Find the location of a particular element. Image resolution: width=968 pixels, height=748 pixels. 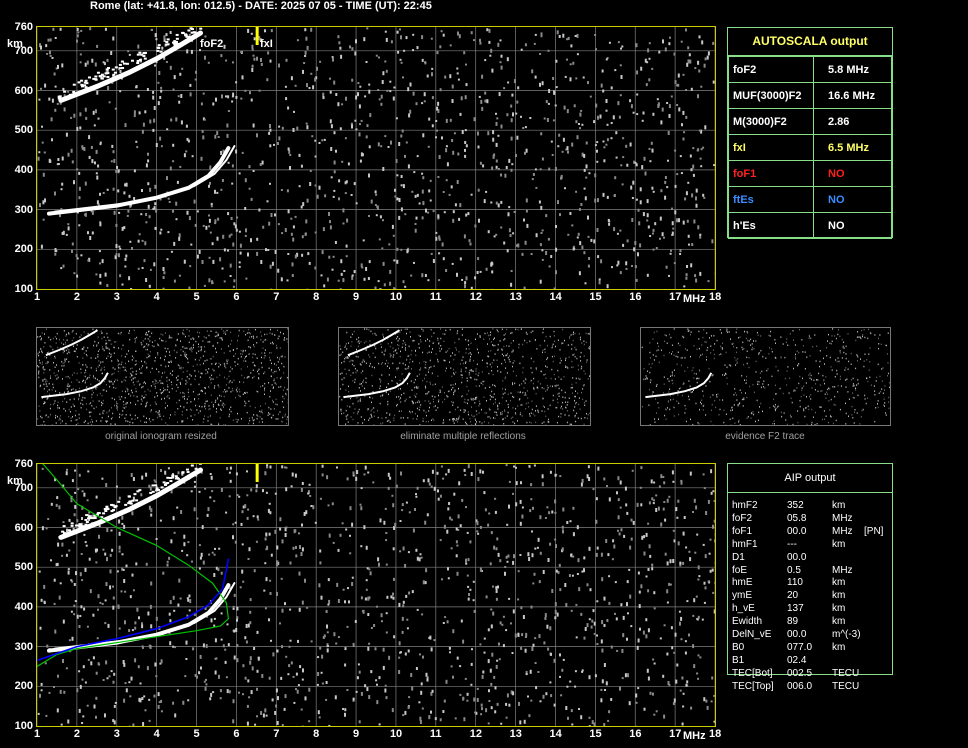

aip-row: hmE 110 km is located at coordinates (817, 583).